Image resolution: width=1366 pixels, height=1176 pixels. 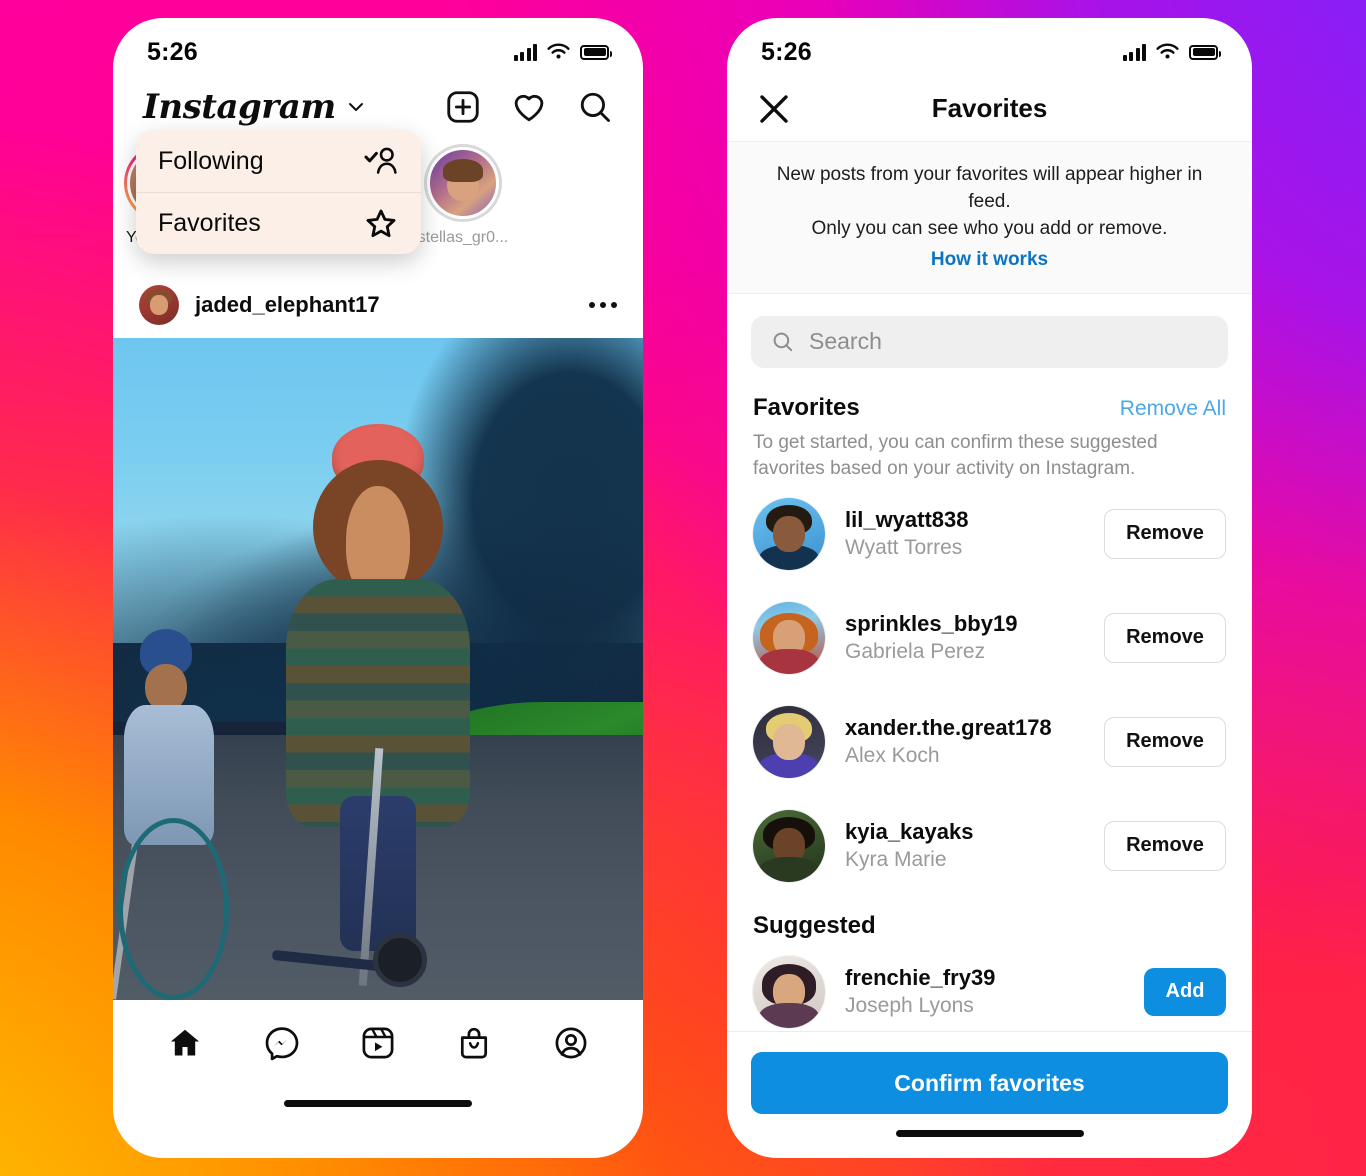 I want to click on cta-footer: Confirm favorites, so click(x=989, y=1072).